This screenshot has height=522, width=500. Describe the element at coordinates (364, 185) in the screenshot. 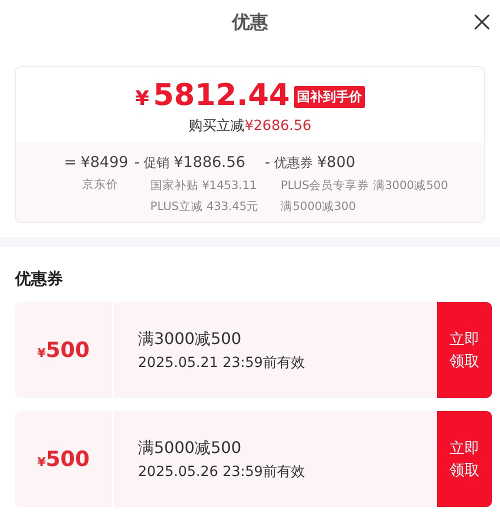

I see `breakdown-note: PLUS会员专享券 满3000减500` at that location.